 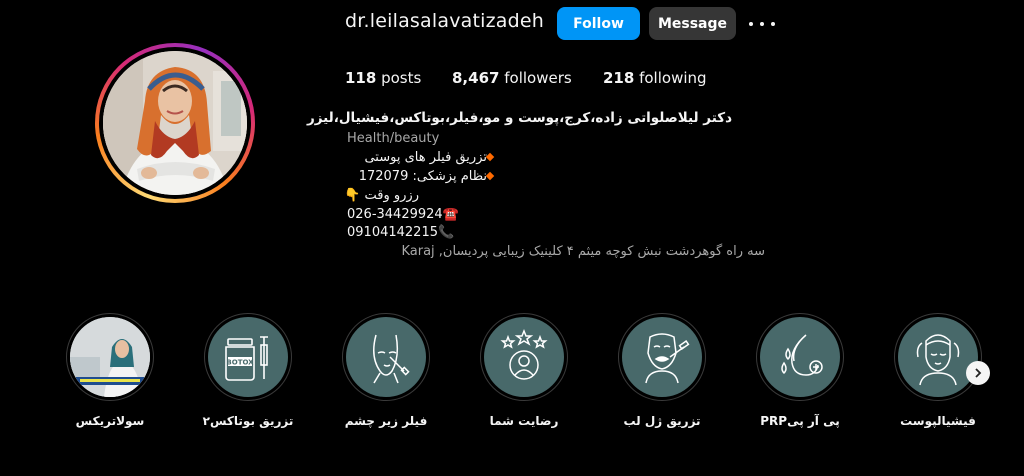 I want to click on posts-stat: 118 posts, so click(x=383, y=78).